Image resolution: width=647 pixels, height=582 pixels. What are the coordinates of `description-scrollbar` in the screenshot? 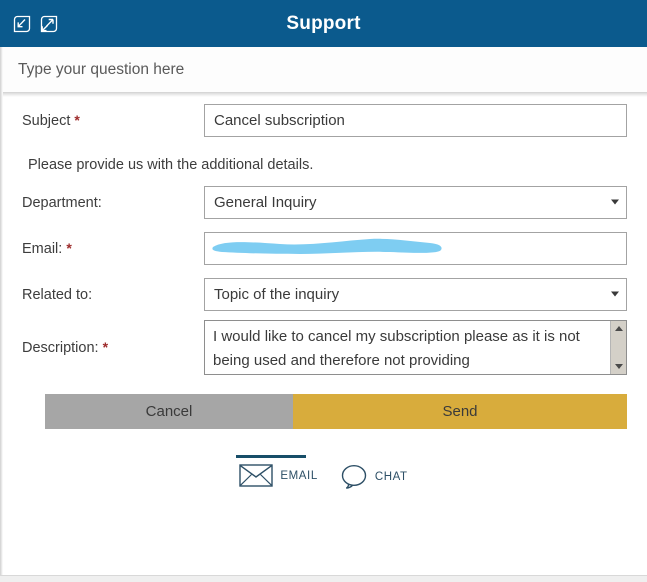 It's located at (618, 347).